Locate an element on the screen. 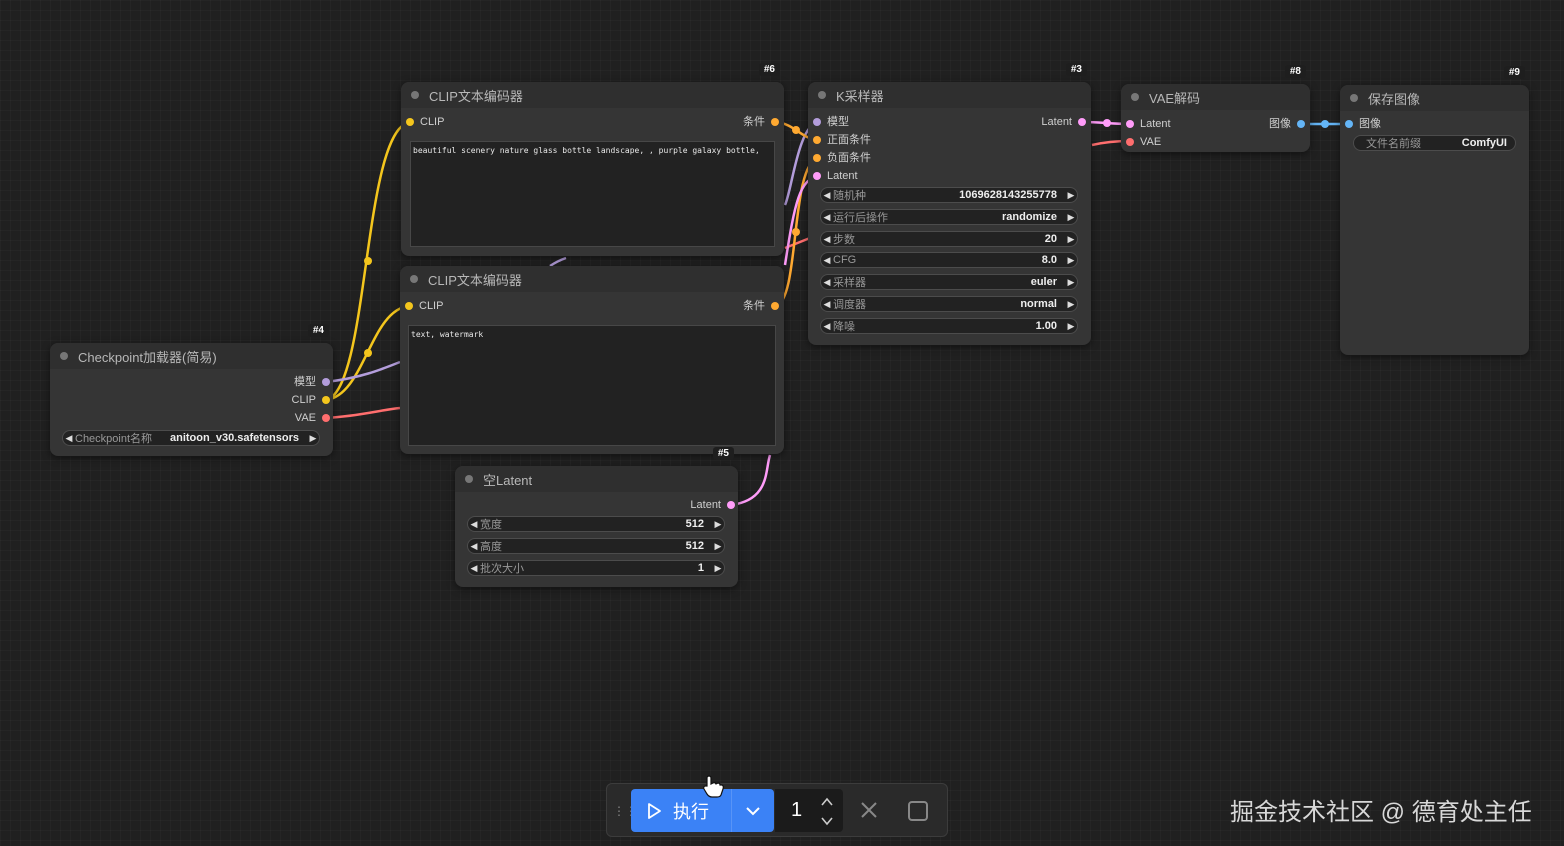 The image size is (1564, 846). widget-label: 随机种 is located at coordinates (849, 196).